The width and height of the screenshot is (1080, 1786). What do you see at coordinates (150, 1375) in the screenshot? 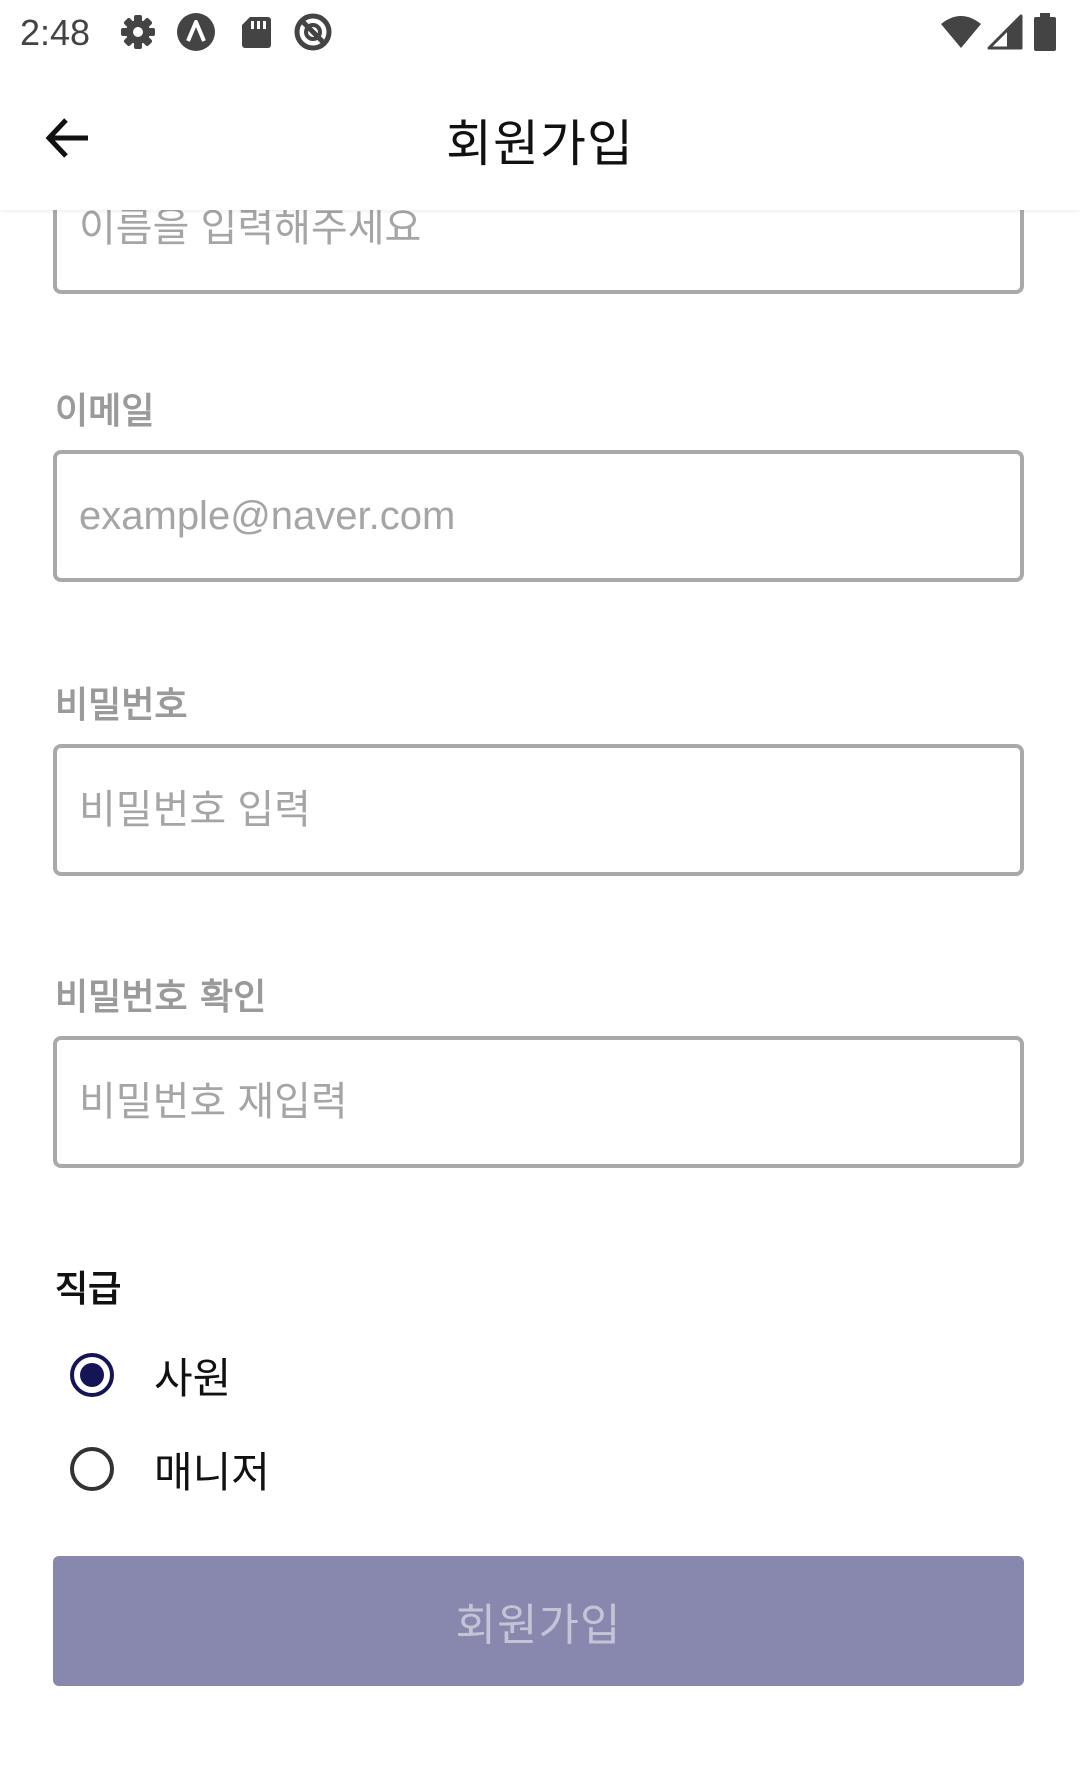
I see `radio-option-staff: 사원` at bounding box center [150, 1375].